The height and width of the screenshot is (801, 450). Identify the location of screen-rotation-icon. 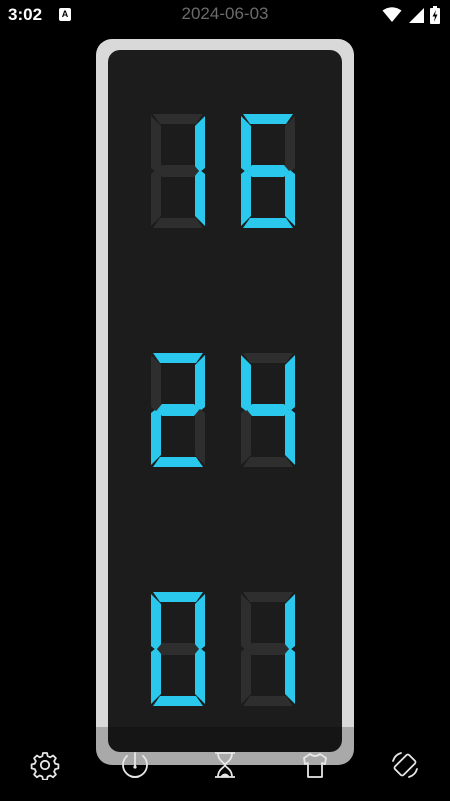
(405, 765).